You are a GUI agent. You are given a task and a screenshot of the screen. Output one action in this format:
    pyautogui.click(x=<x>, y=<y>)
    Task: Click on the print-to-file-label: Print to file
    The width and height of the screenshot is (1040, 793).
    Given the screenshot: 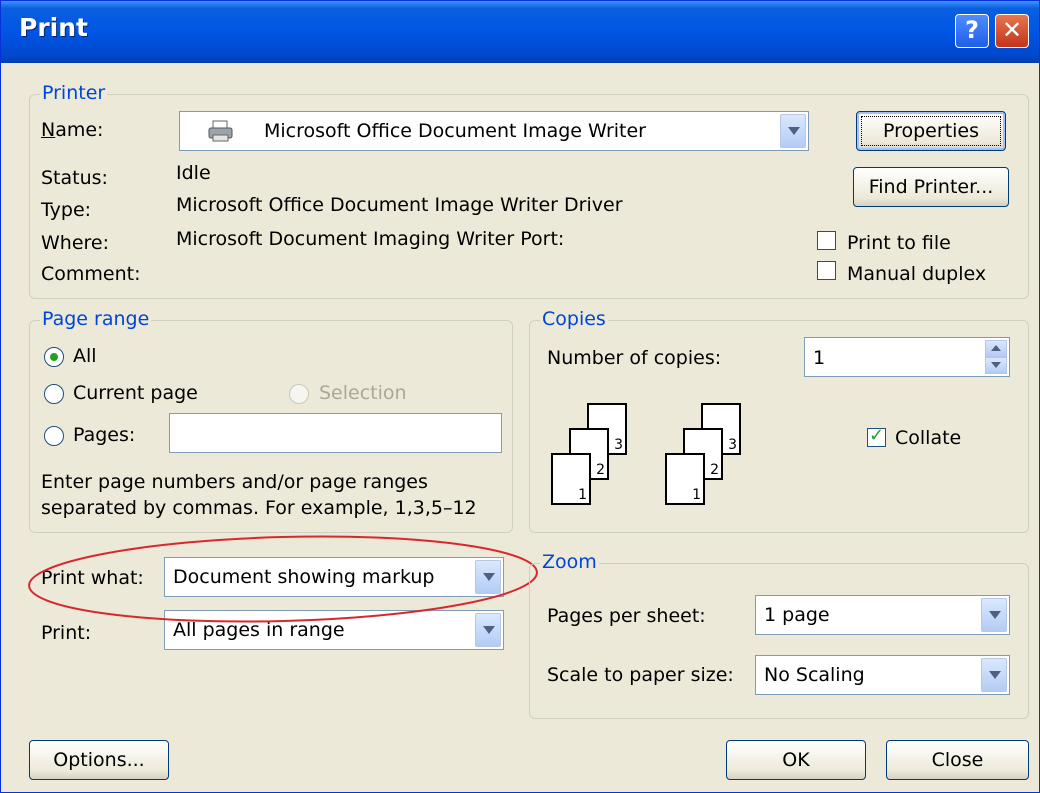 What is the action you would take?
    pyautogui.click(x=899, y=243)
    